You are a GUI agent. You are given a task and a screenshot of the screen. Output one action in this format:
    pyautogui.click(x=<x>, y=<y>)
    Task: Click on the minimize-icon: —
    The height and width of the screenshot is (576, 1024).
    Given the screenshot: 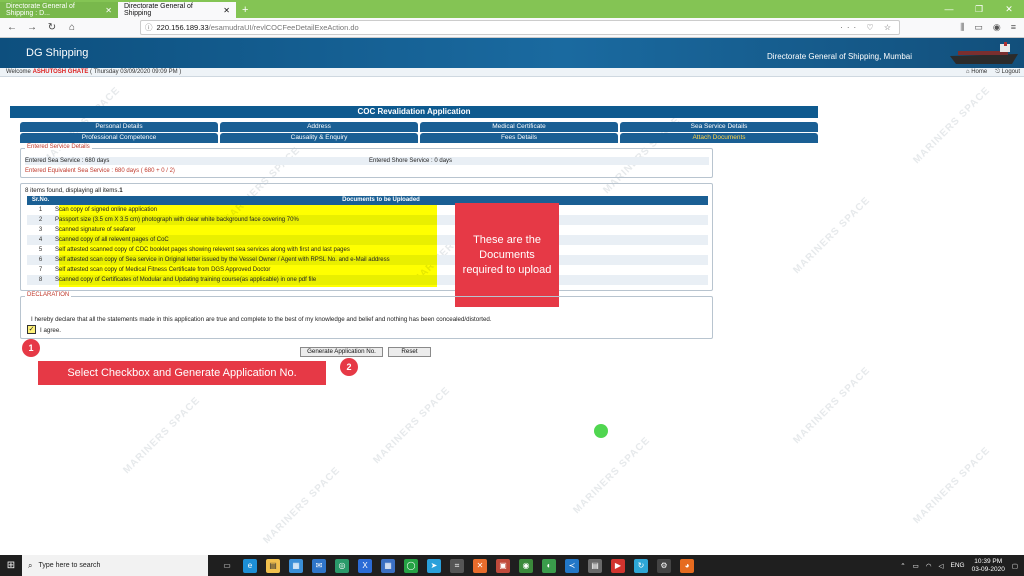 What is the action you would take?
    pyautogui.click(x=949, y=9)
    